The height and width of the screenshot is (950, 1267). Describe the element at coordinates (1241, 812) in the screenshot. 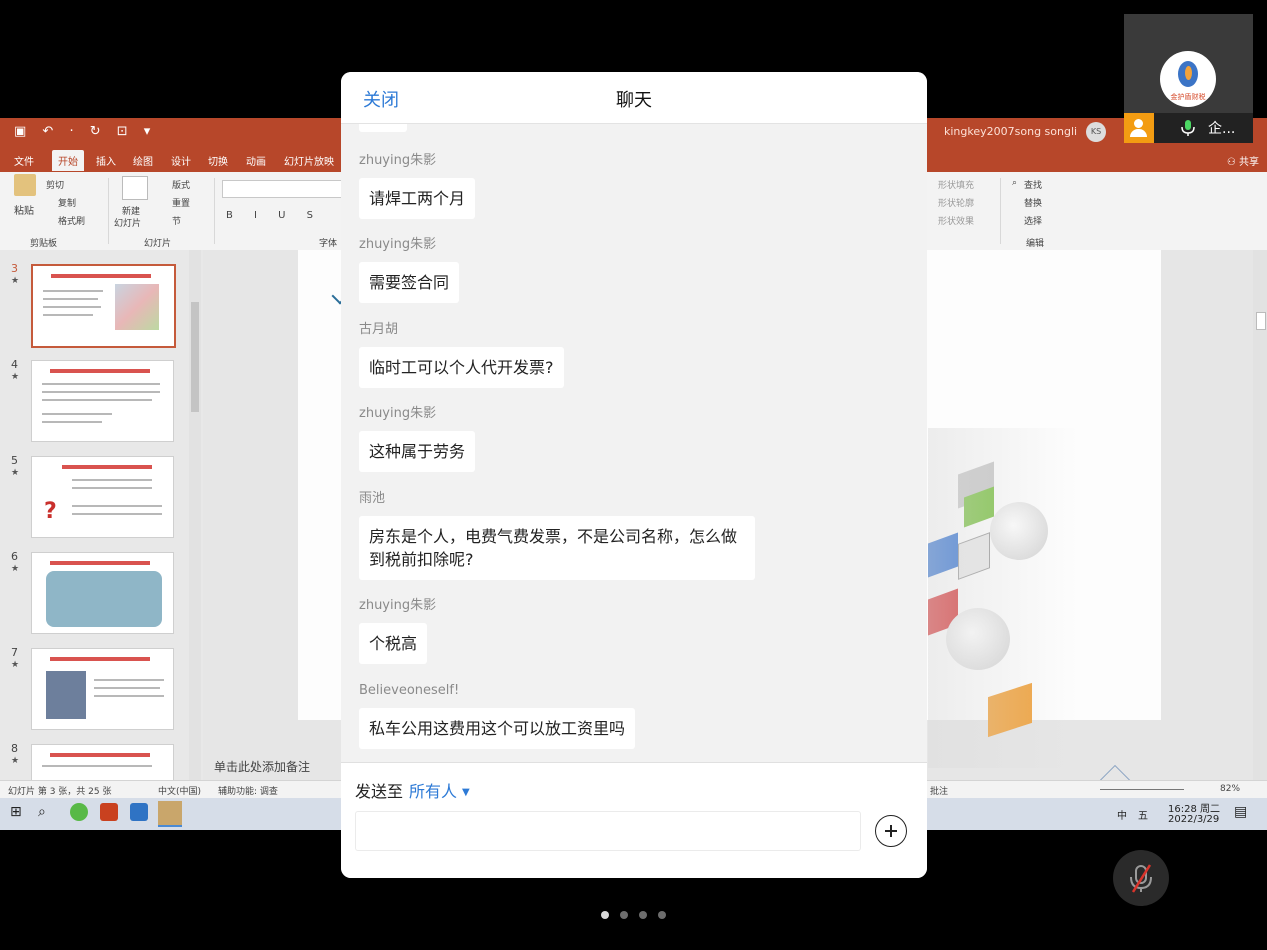

I see `notification-icon: ▤` at that location.